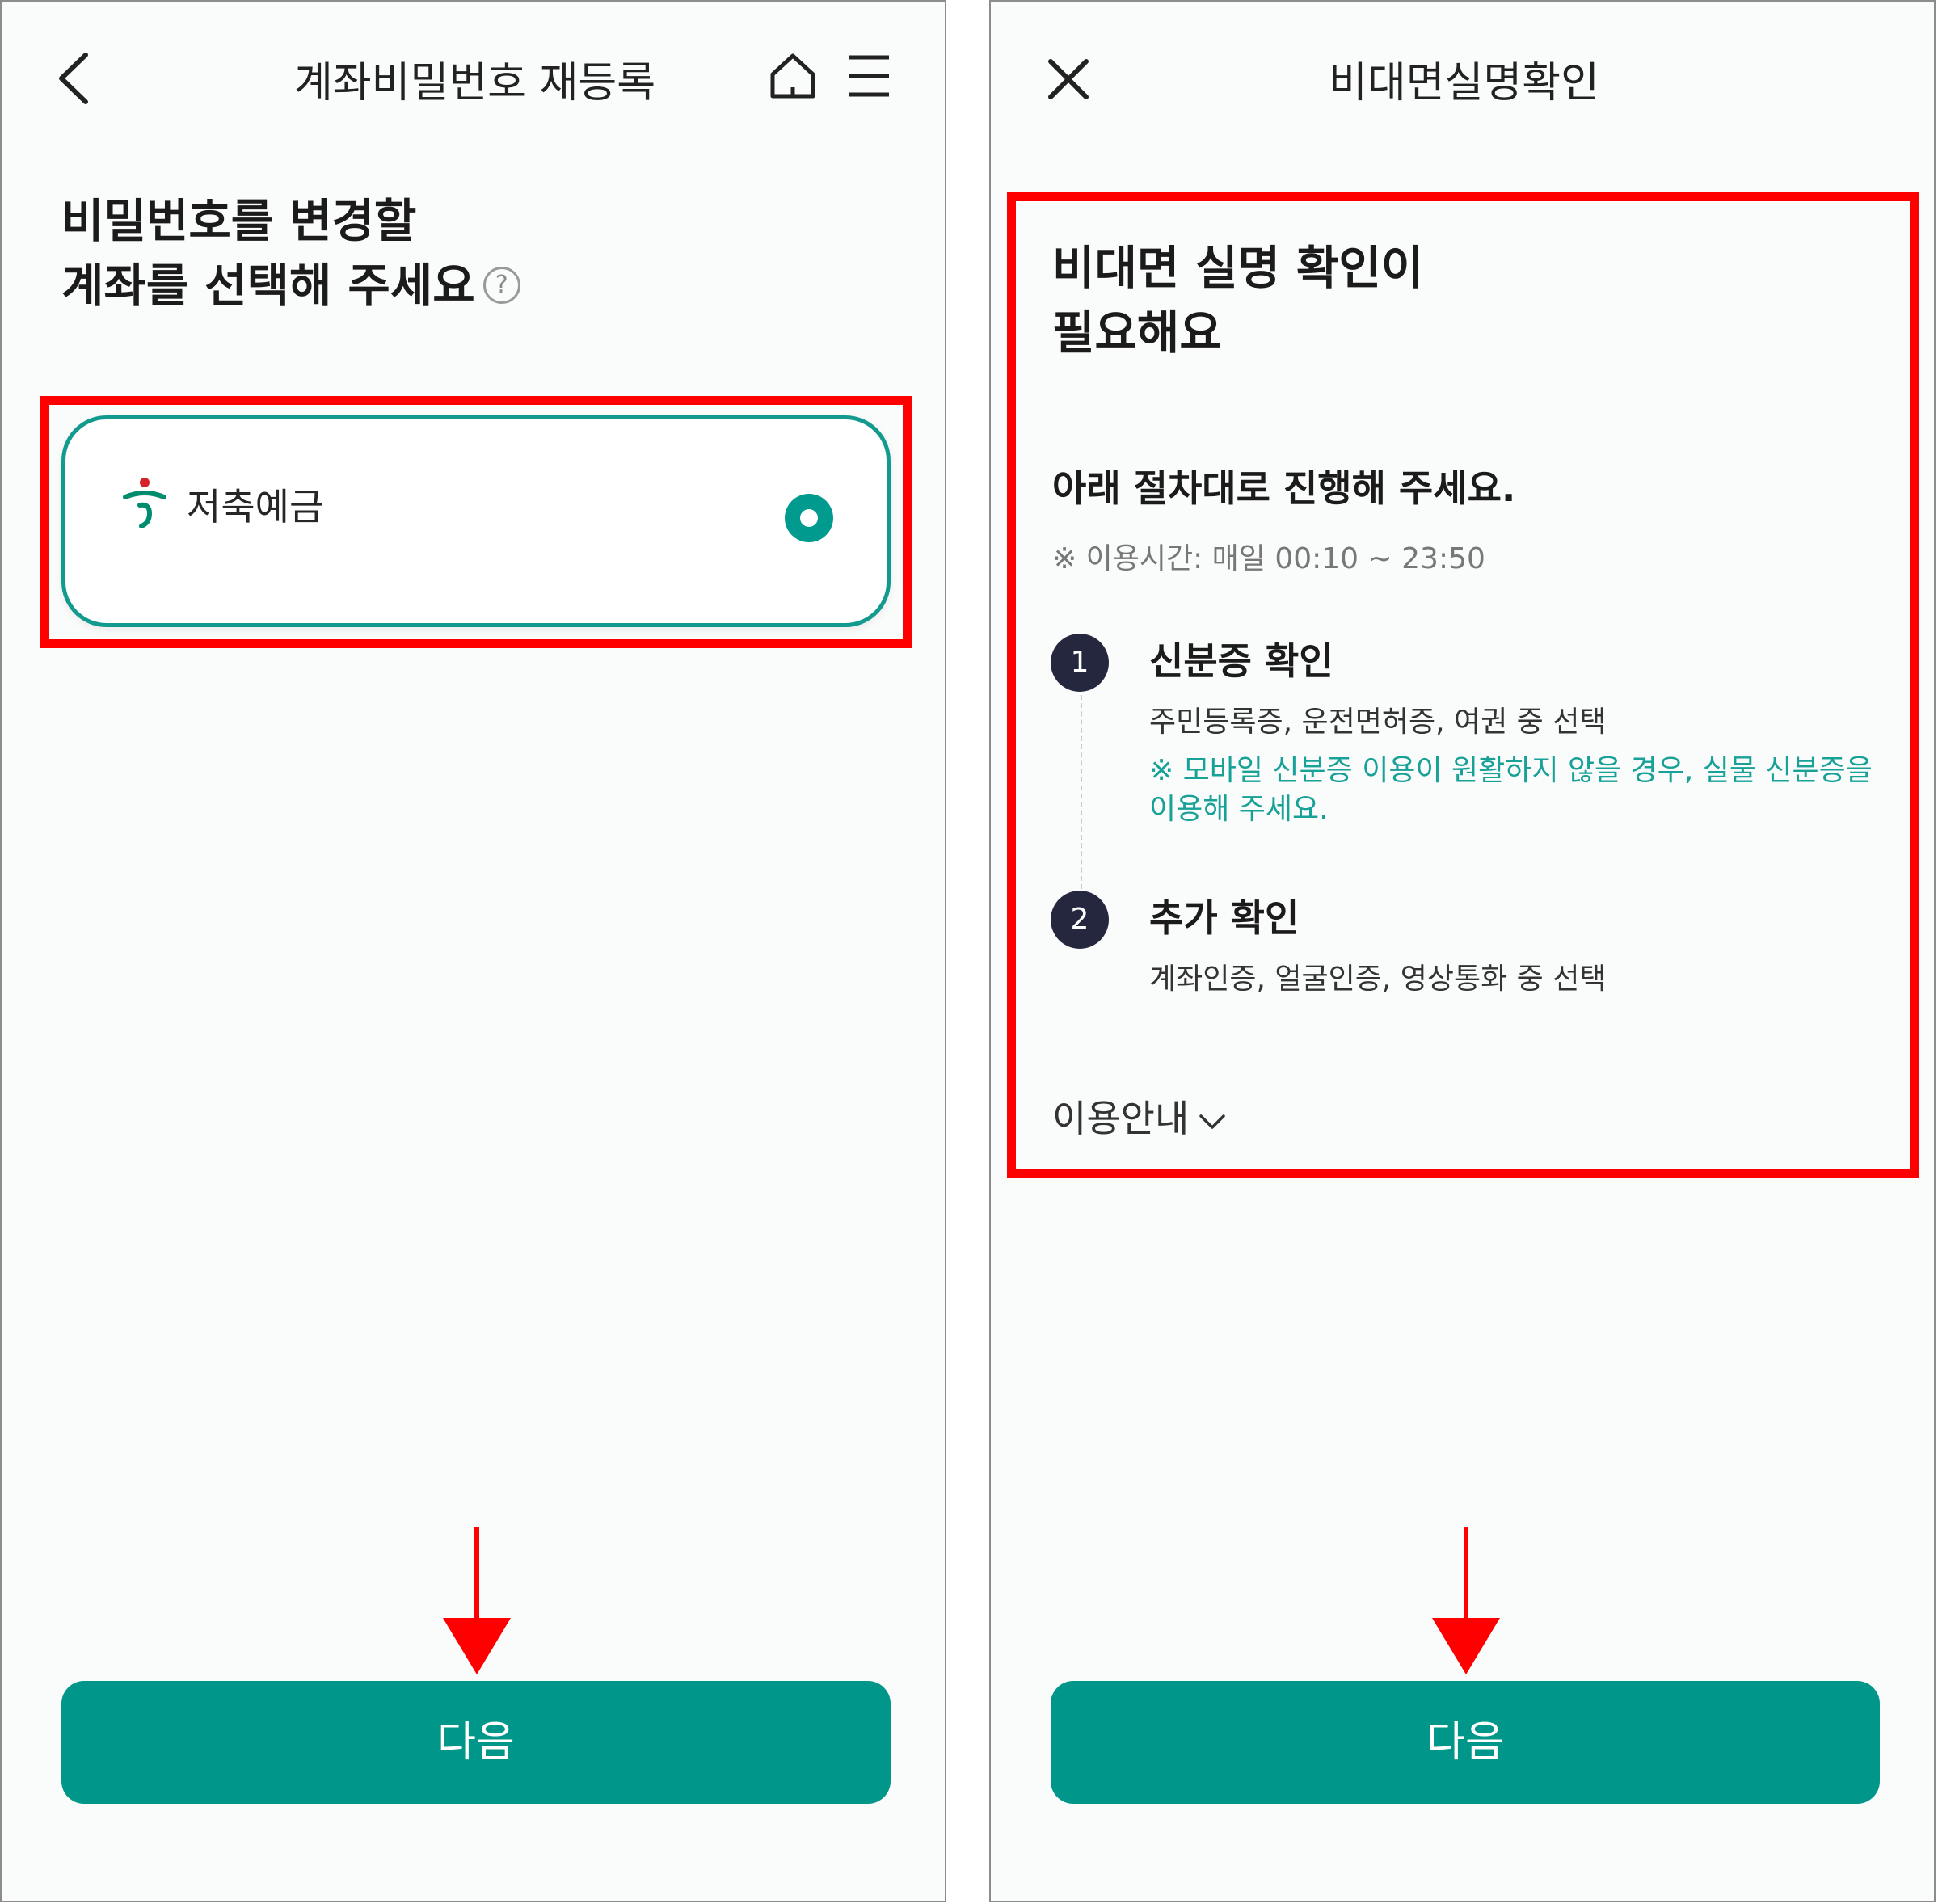 The height and width of the screenshot is (1904, 1938). Describe the element at coordinates (1464, 83) in the screenshot. I see `page-title: 비대면실명확인` at that location.